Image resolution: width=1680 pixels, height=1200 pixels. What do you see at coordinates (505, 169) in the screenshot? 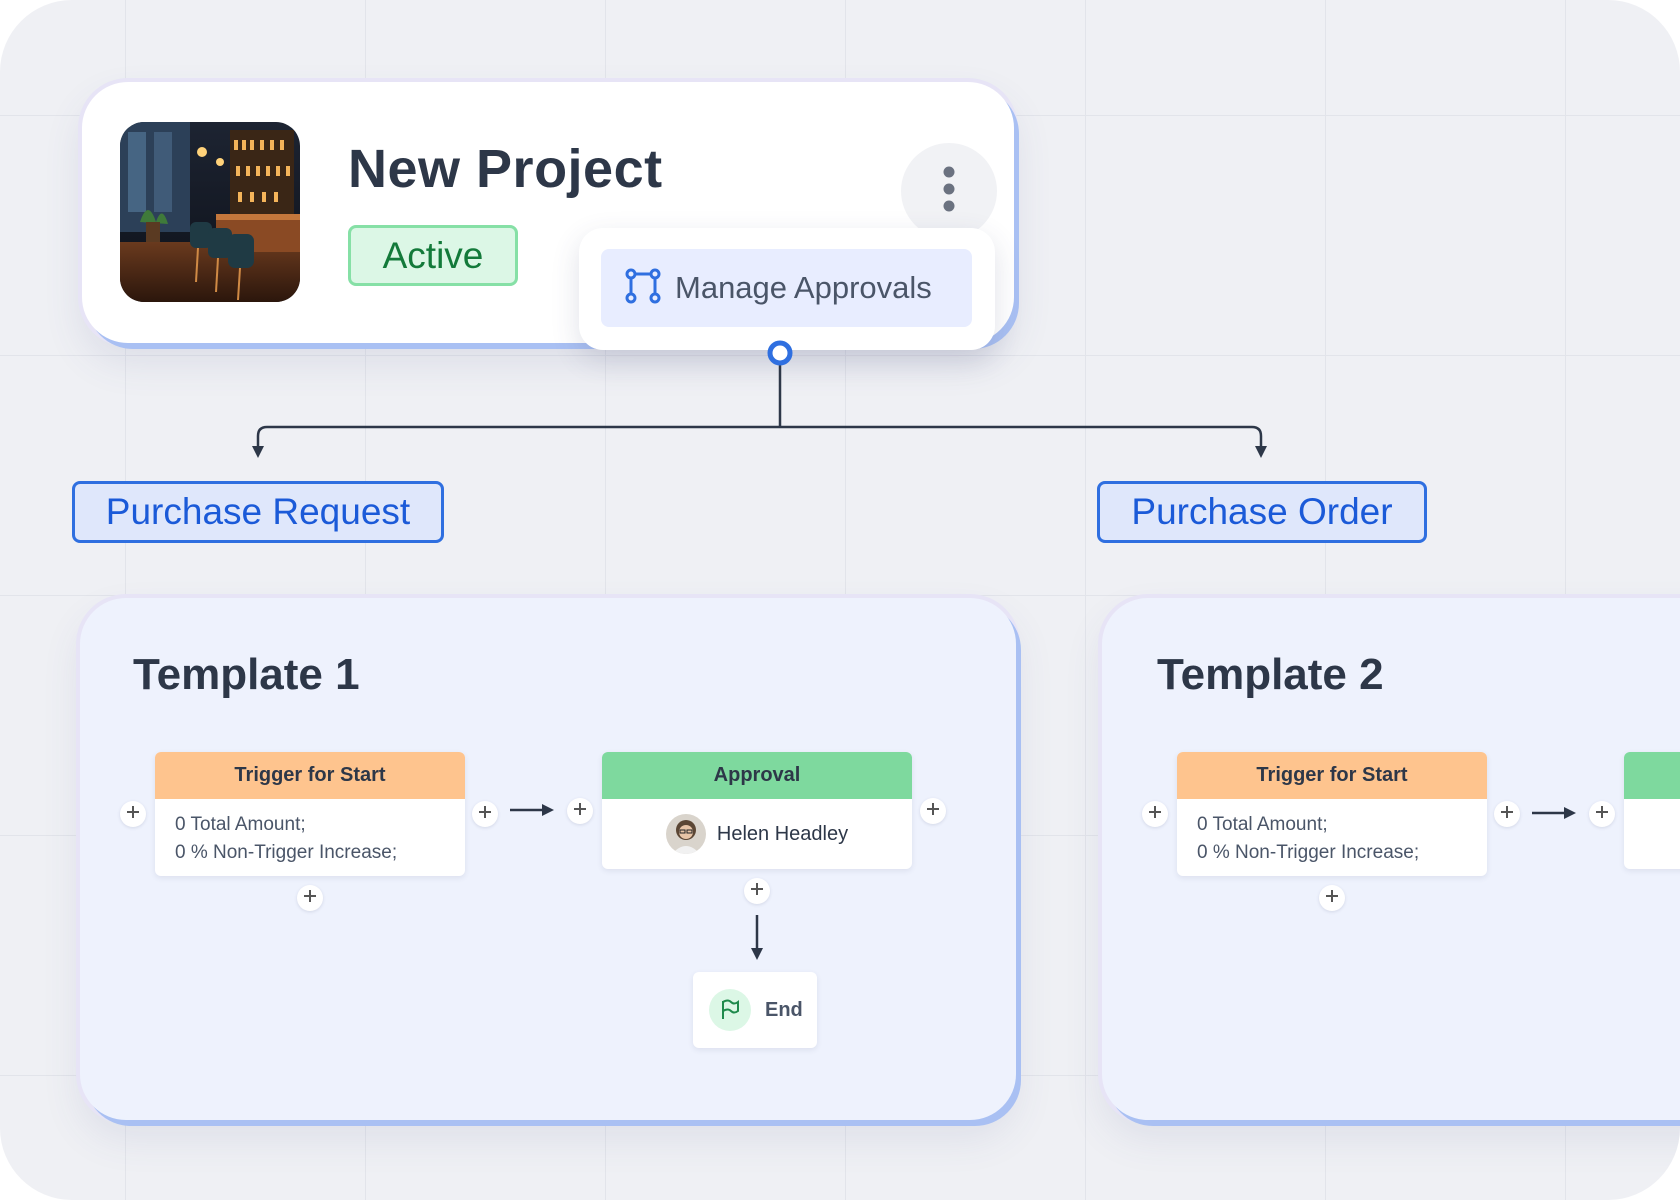
I see `project-title: New Project` at bounding box center [505, 169].